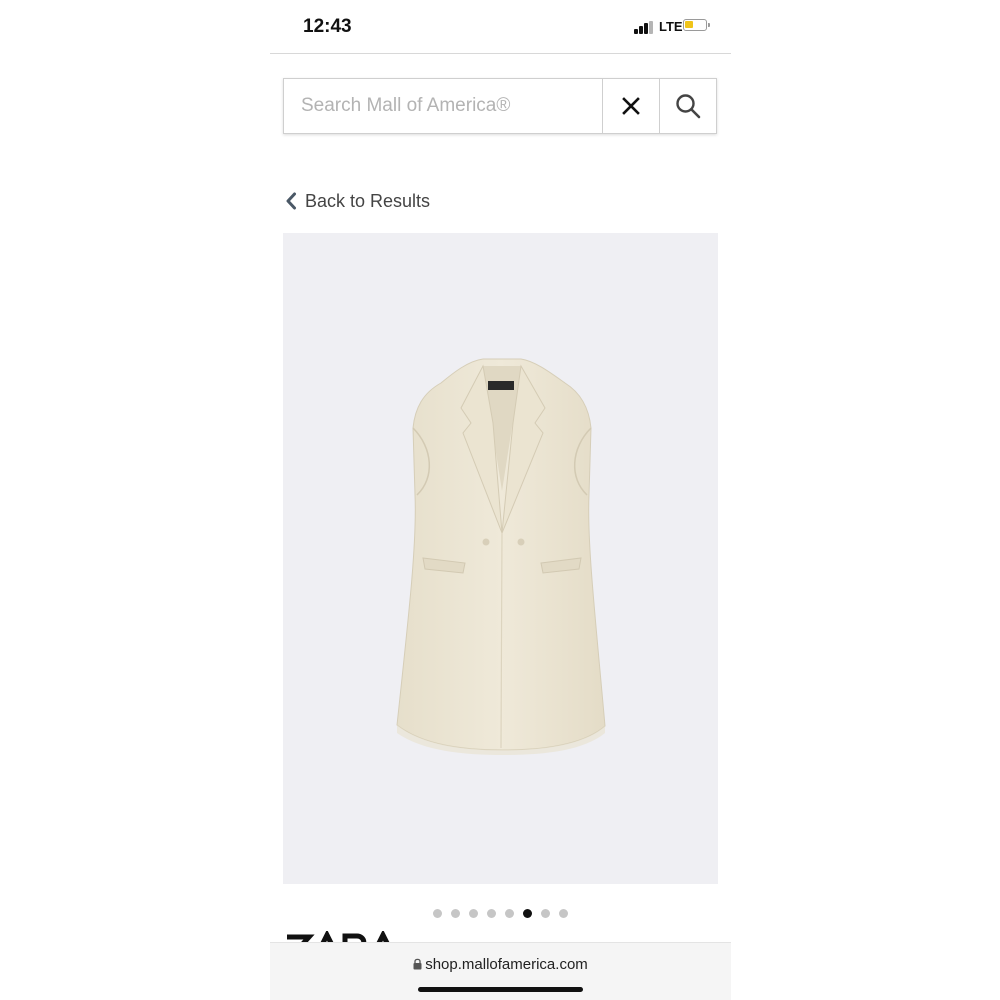 The image size is (1000, 1000). What do you see at coordinates (368, 200) in the screenshot?
I see `back-to-results-label: Back to Results` at bounding box center [368, 200].